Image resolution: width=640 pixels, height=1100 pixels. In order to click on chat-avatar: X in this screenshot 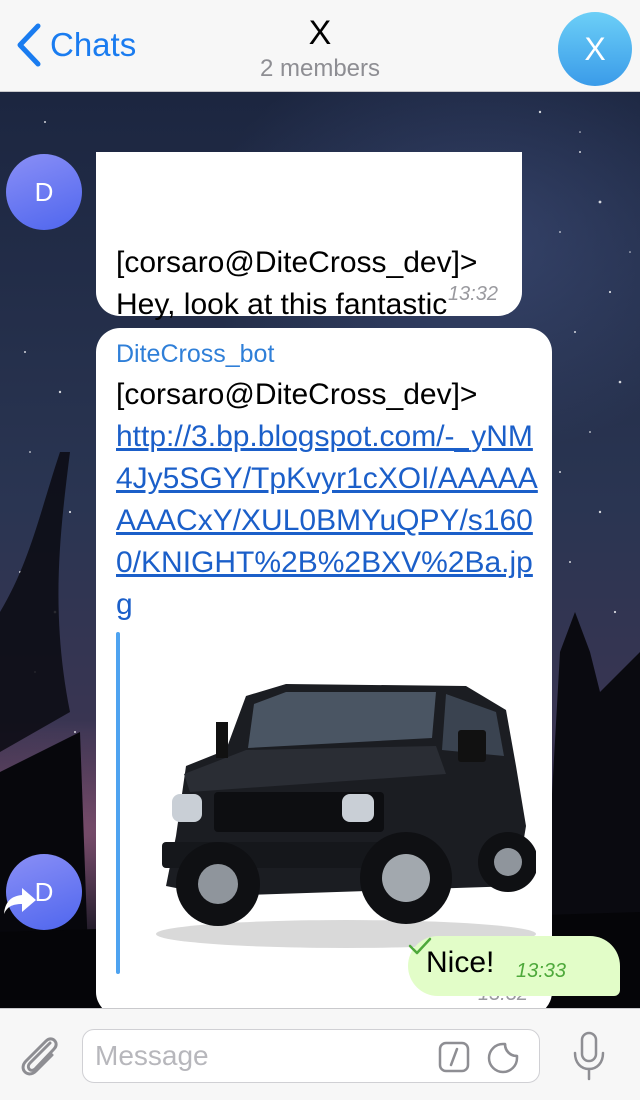, I will do `click(595, 49)`.